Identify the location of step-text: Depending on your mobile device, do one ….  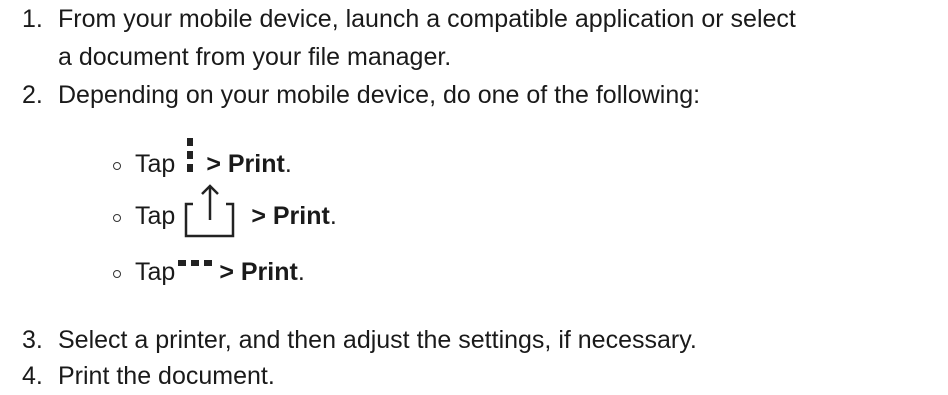
(379, 95).